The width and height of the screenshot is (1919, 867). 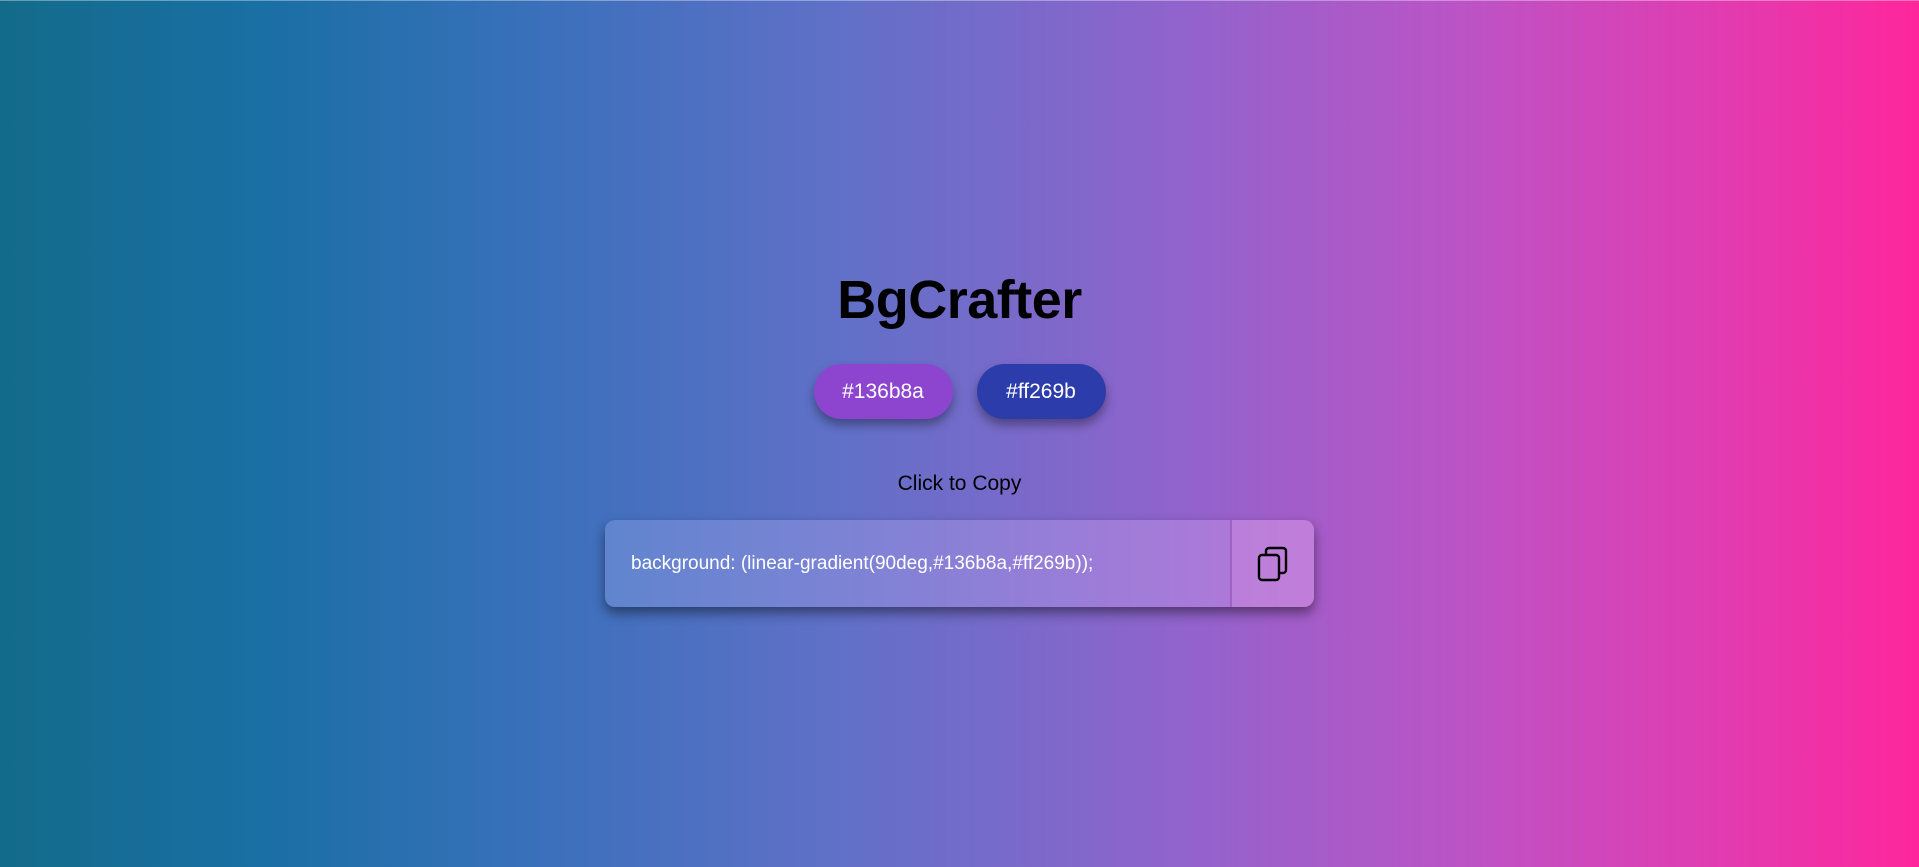 I want to click on color-picker-row: #136b8a #ff269b, so click(x=959, y=391).